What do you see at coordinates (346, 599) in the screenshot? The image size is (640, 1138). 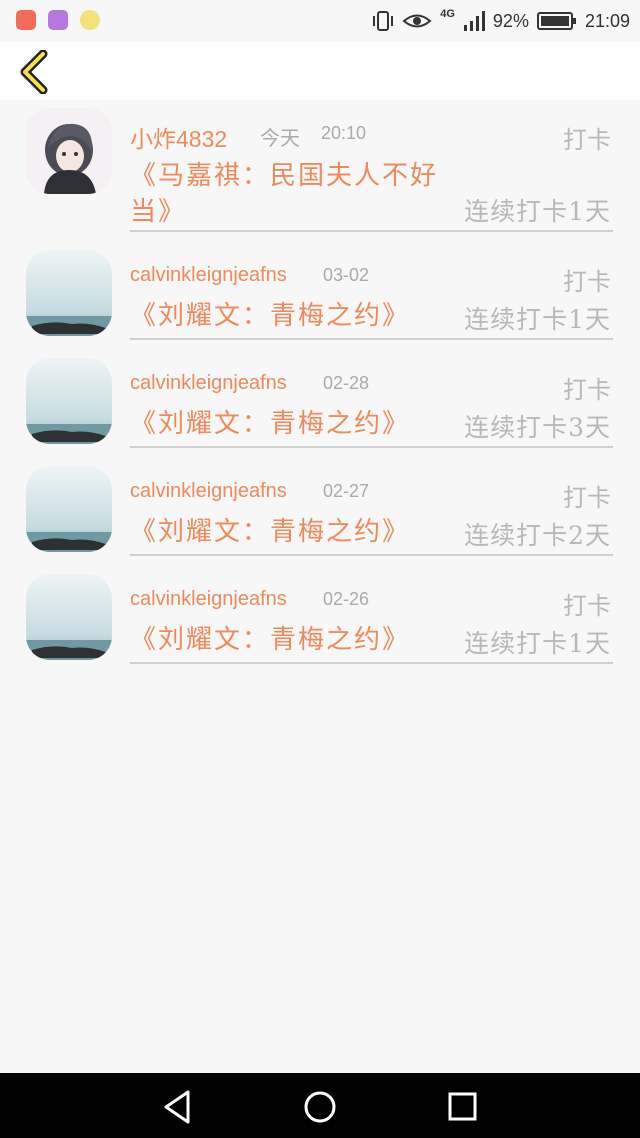 I see `check-in-time: 02-26` at bounding box center [346, 599].